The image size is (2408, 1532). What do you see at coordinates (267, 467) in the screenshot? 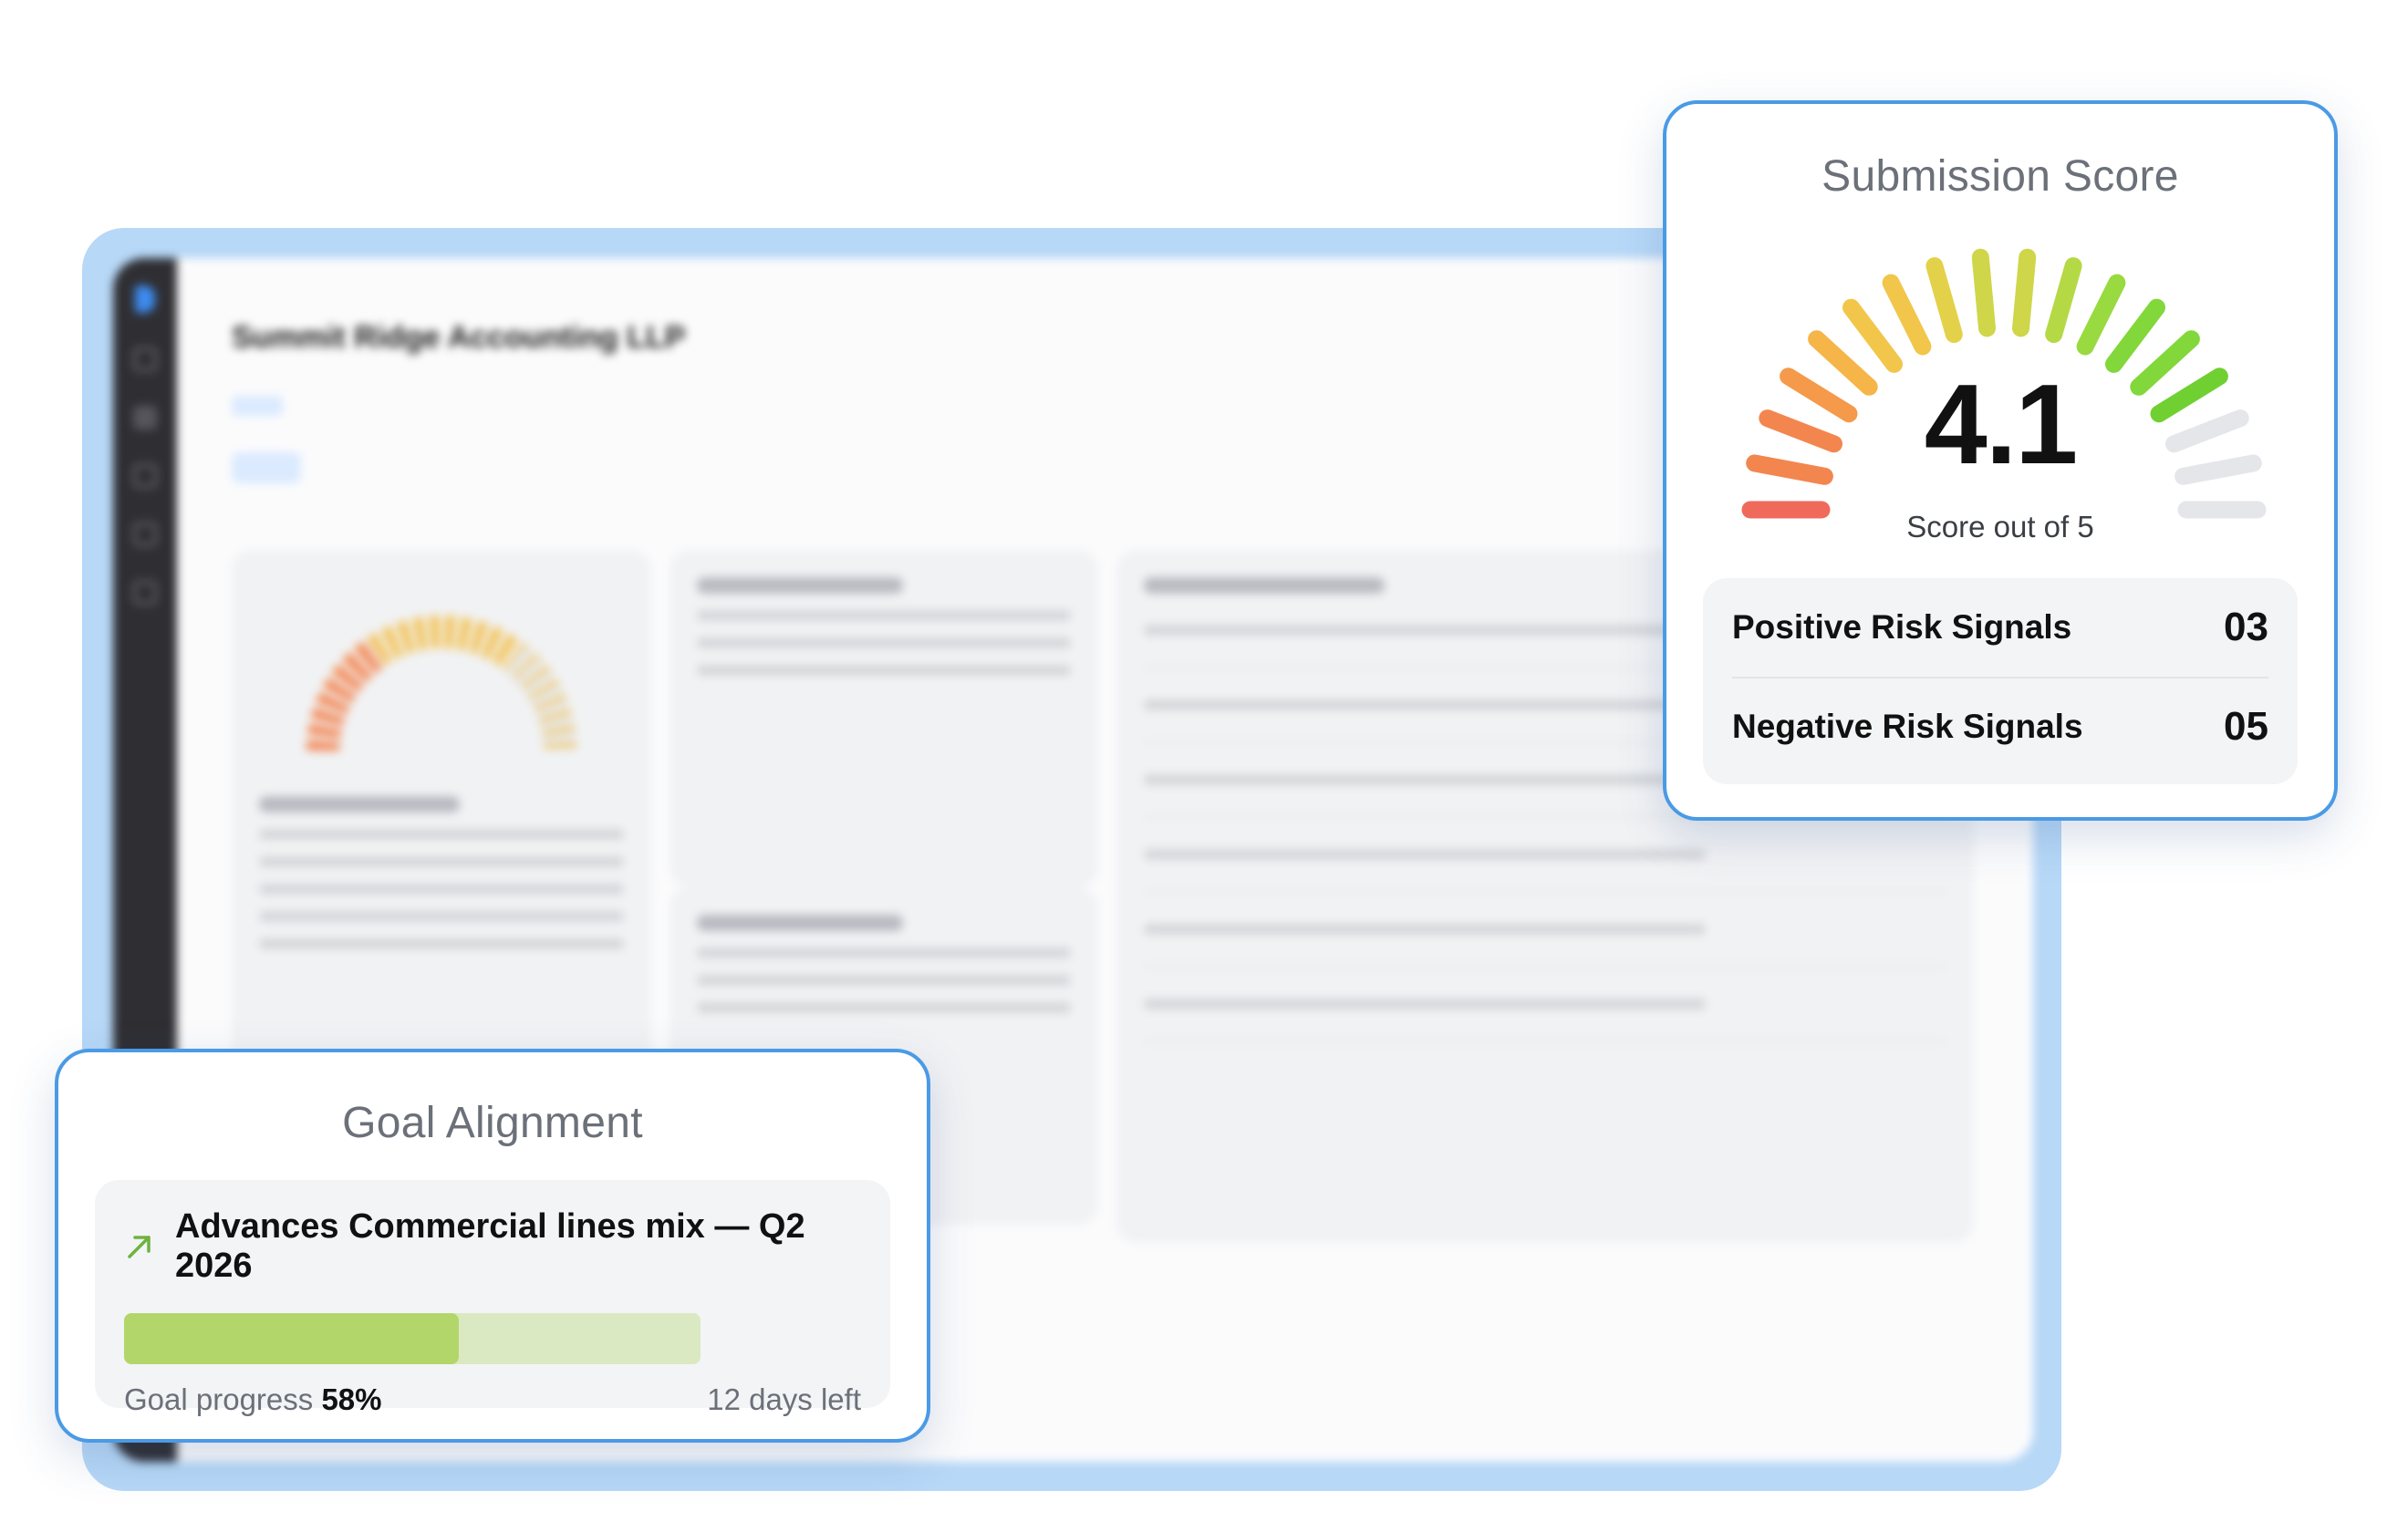
I see `tab-active` at bounding box center [267, 467].